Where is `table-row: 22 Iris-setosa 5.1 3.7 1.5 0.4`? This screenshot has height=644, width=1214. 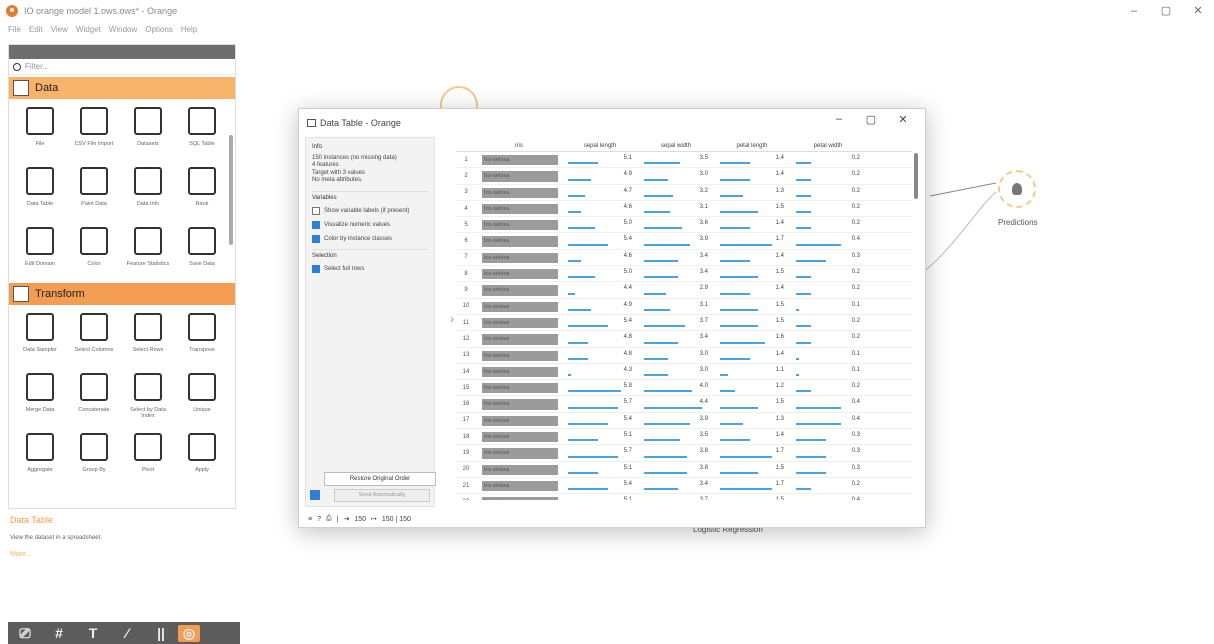 table-row: 22 Iris-setosa 5.1 3.7 1.5 0.4 is located at coordinates (684, 497).